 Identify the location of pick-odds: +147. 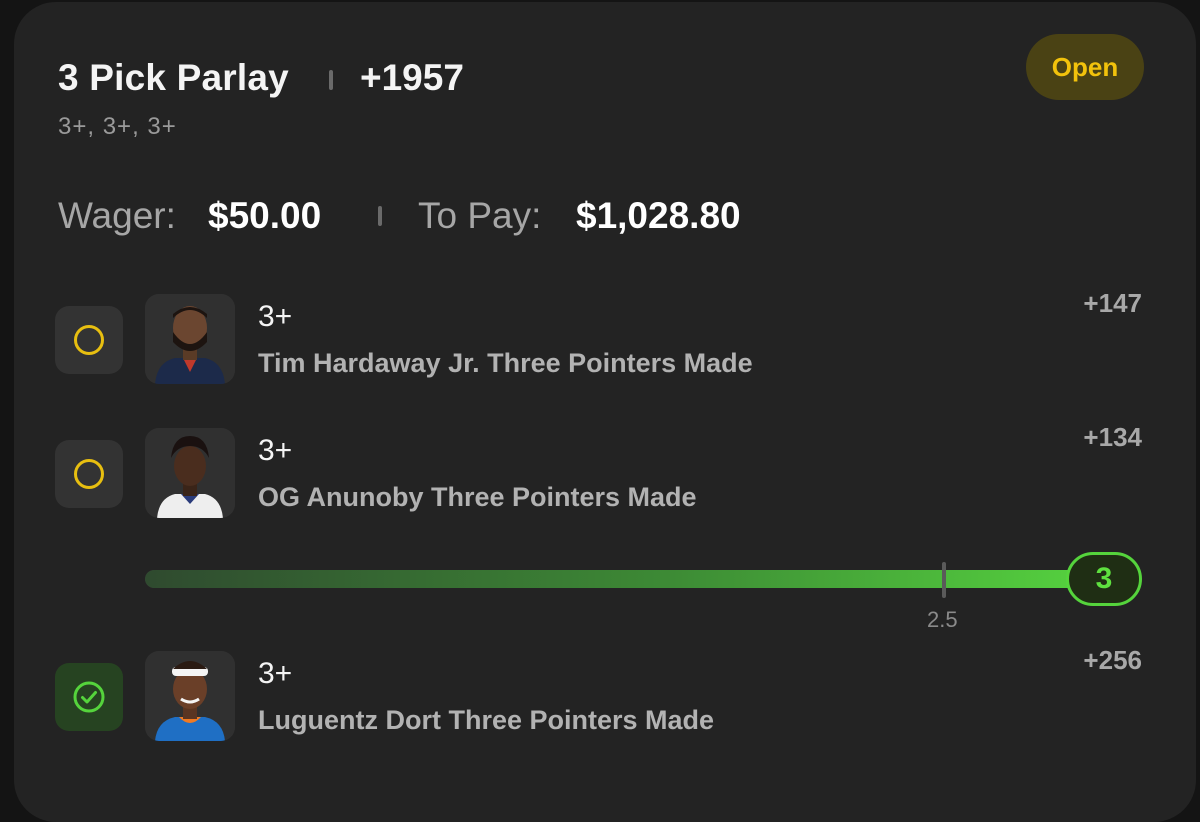
(1112, 303).